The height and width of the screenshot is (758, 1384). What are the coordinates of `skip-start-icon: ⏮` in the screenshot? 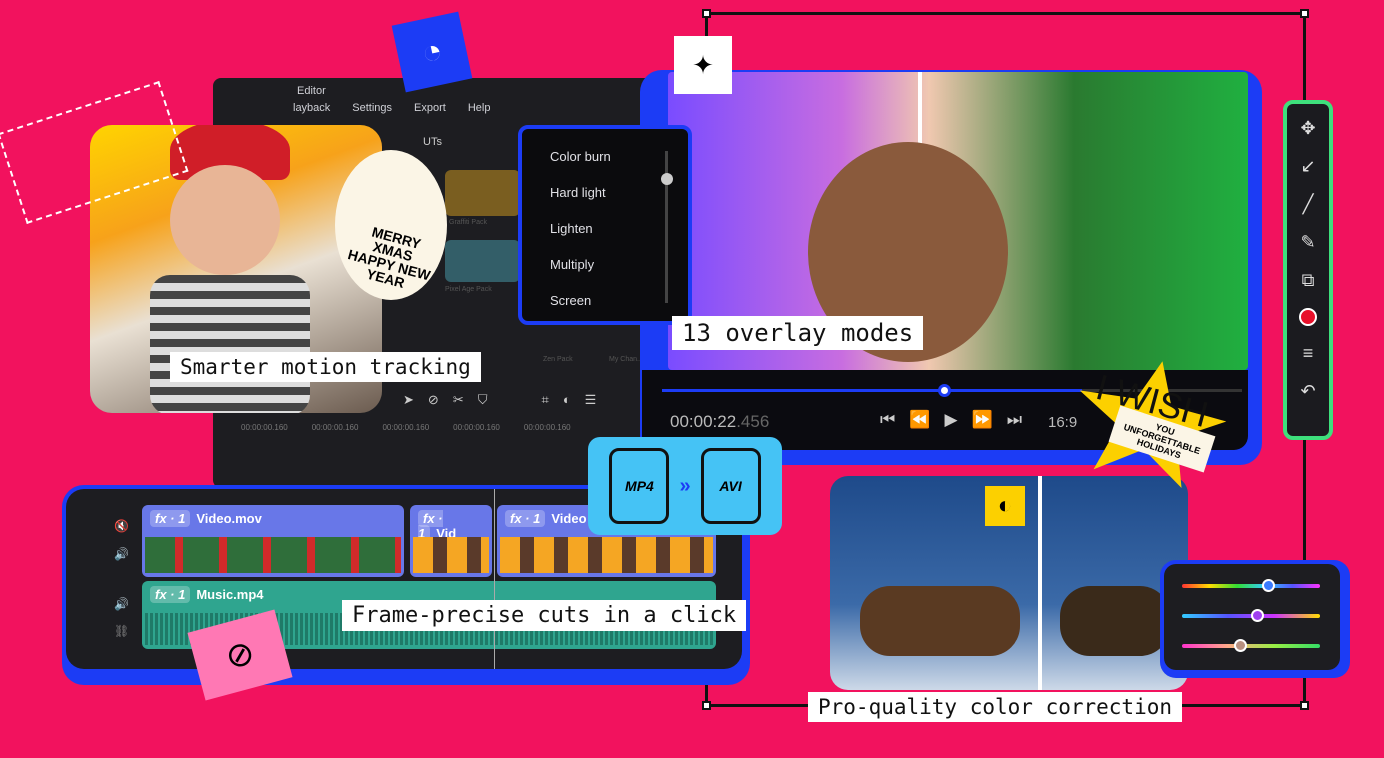 It's located at (887, 420).